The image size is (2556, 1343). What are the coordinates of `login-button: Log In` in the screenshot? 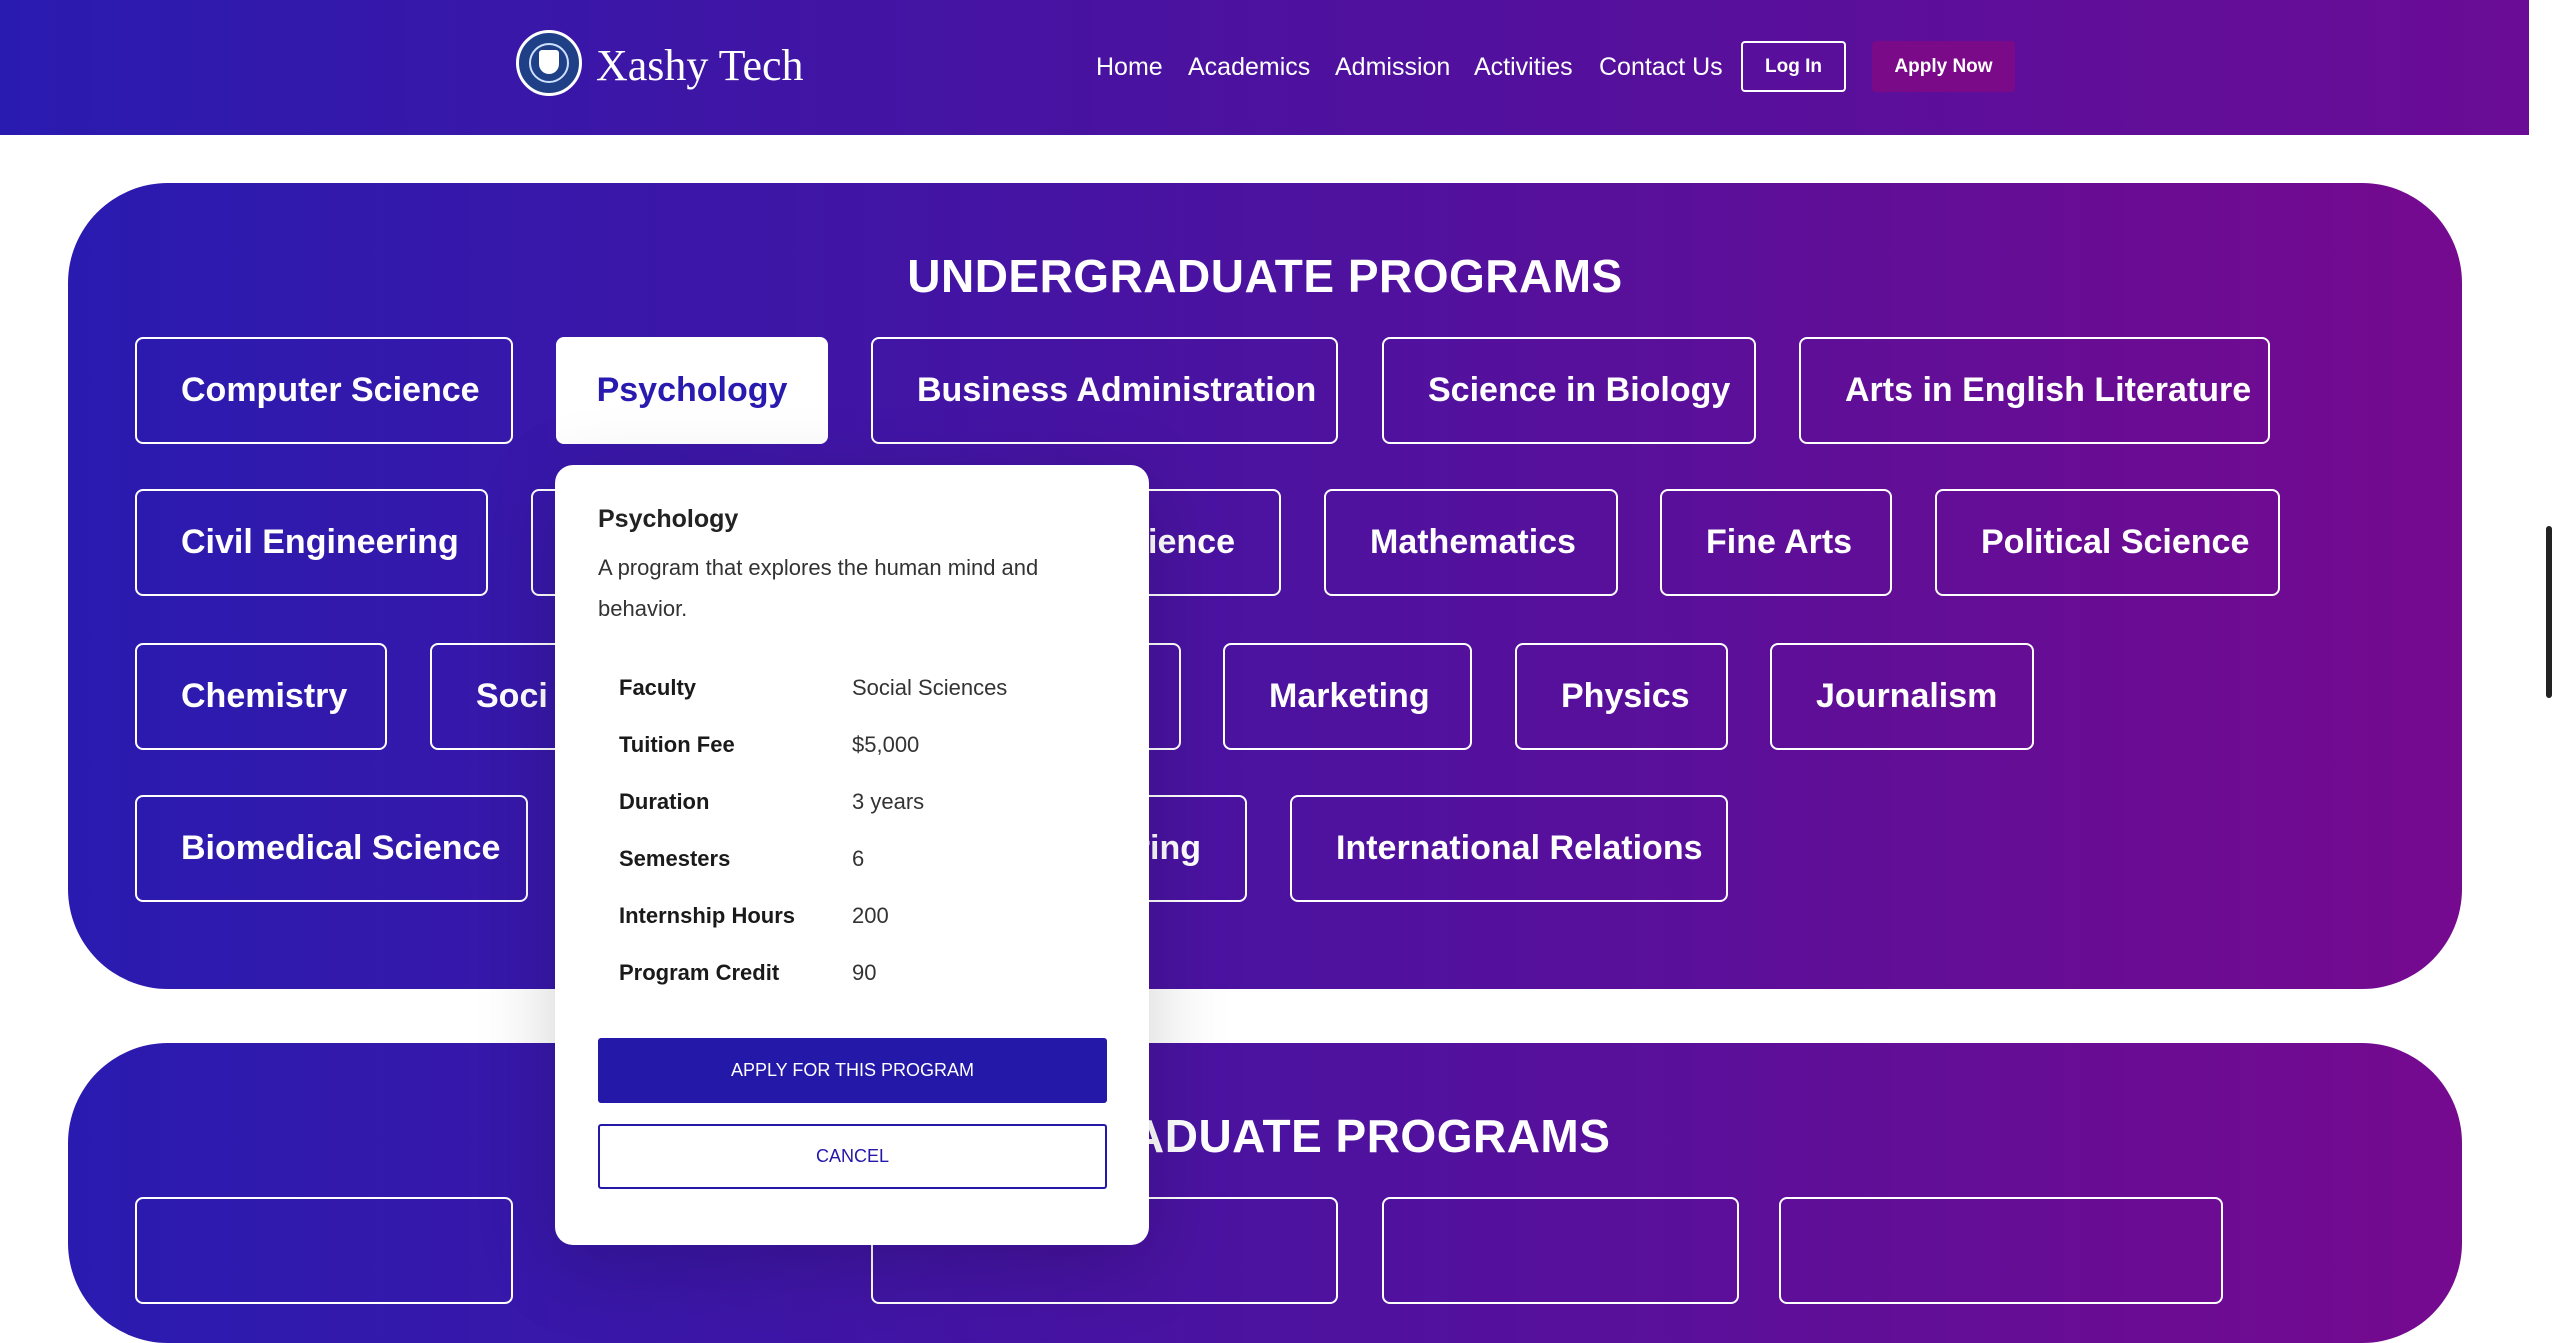 It's located at (1793, 66).